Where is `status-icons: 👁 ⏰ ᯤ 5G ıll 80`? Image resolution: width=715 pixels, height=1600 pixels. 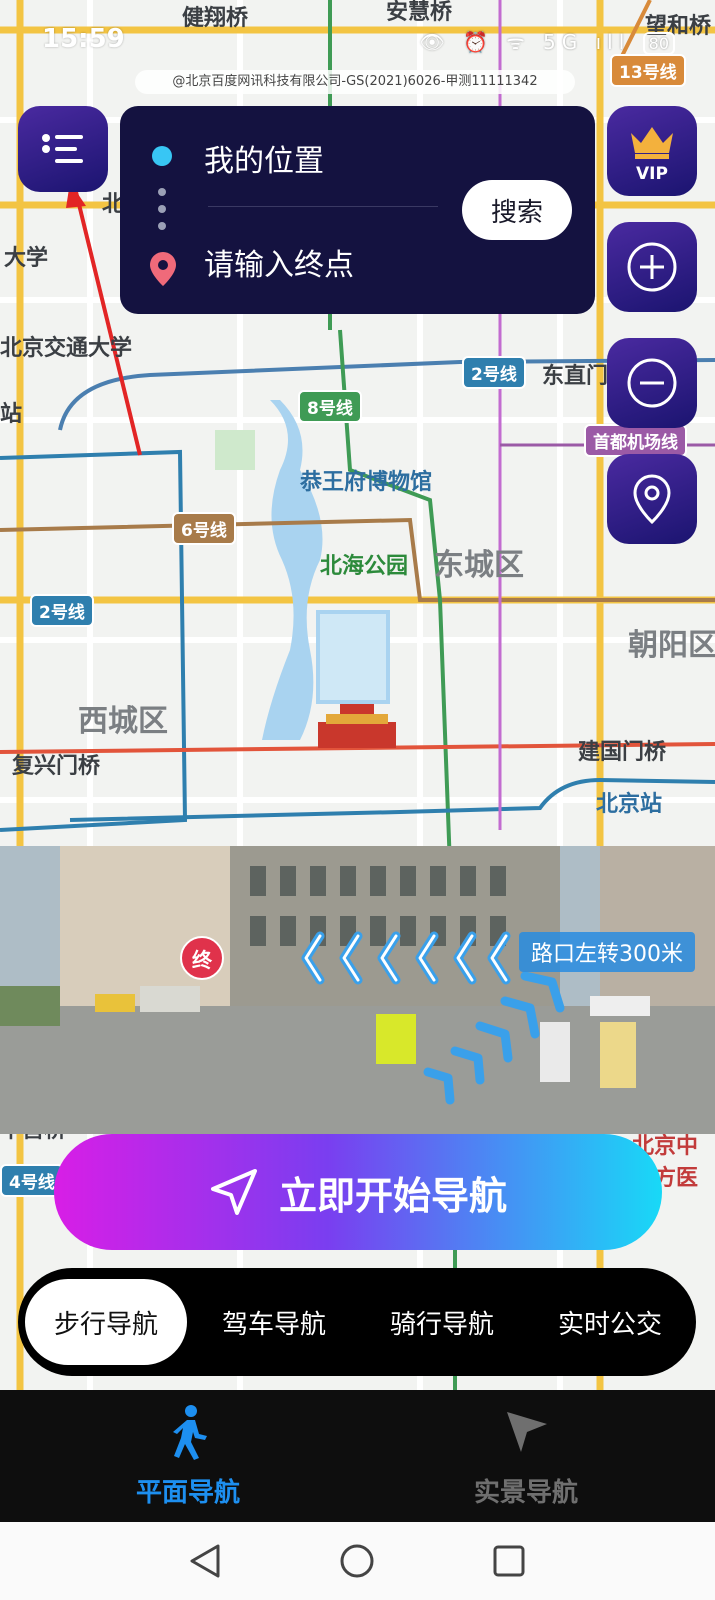
status-icons: 👁 ⏰ ᯤ 5G ıll 80 is located at coordinates (547, 41).